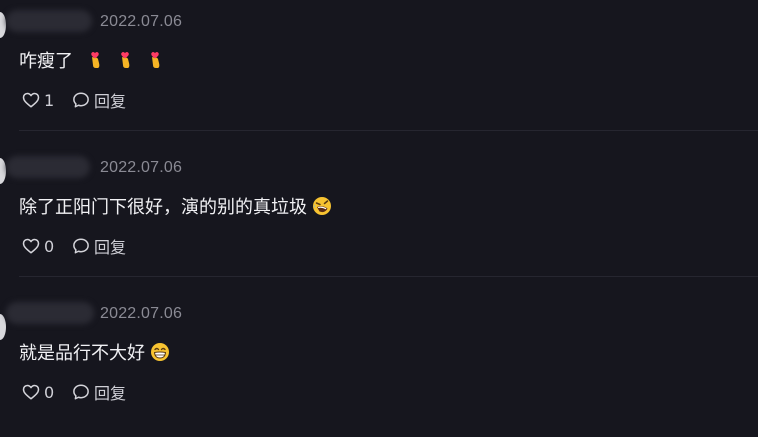 The height and width of the screenshot is (437, 758). I want to click on comment-text: 咋瘦了, so click(91, 60).